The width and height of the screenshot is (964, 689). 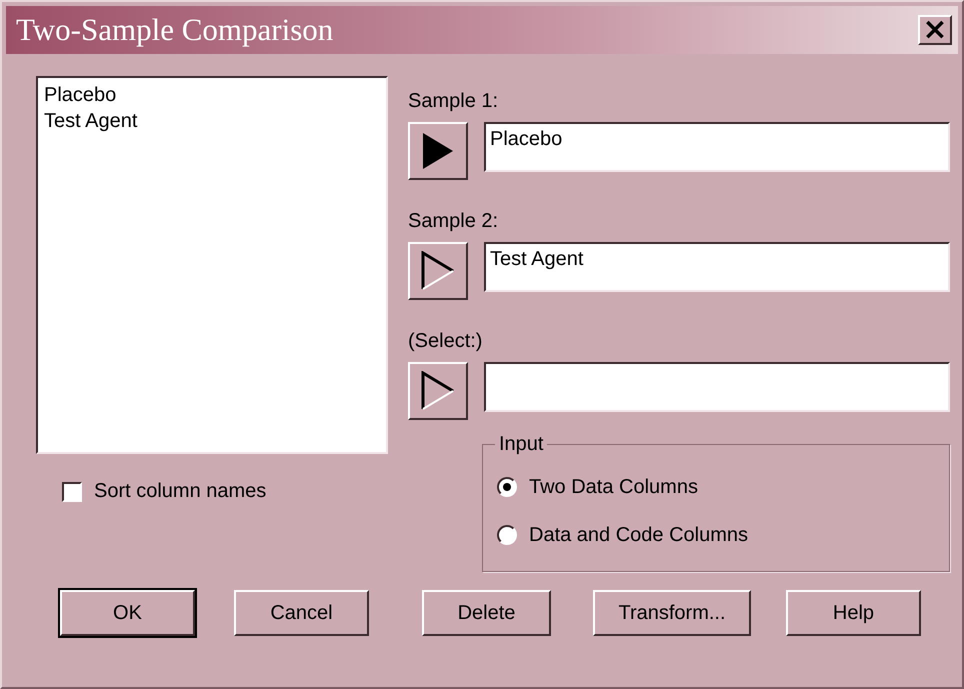 What do you see at coordinates (853, 613) in the screenshot?
I see `dialog-button: Help` at bounding box center [853, 613].